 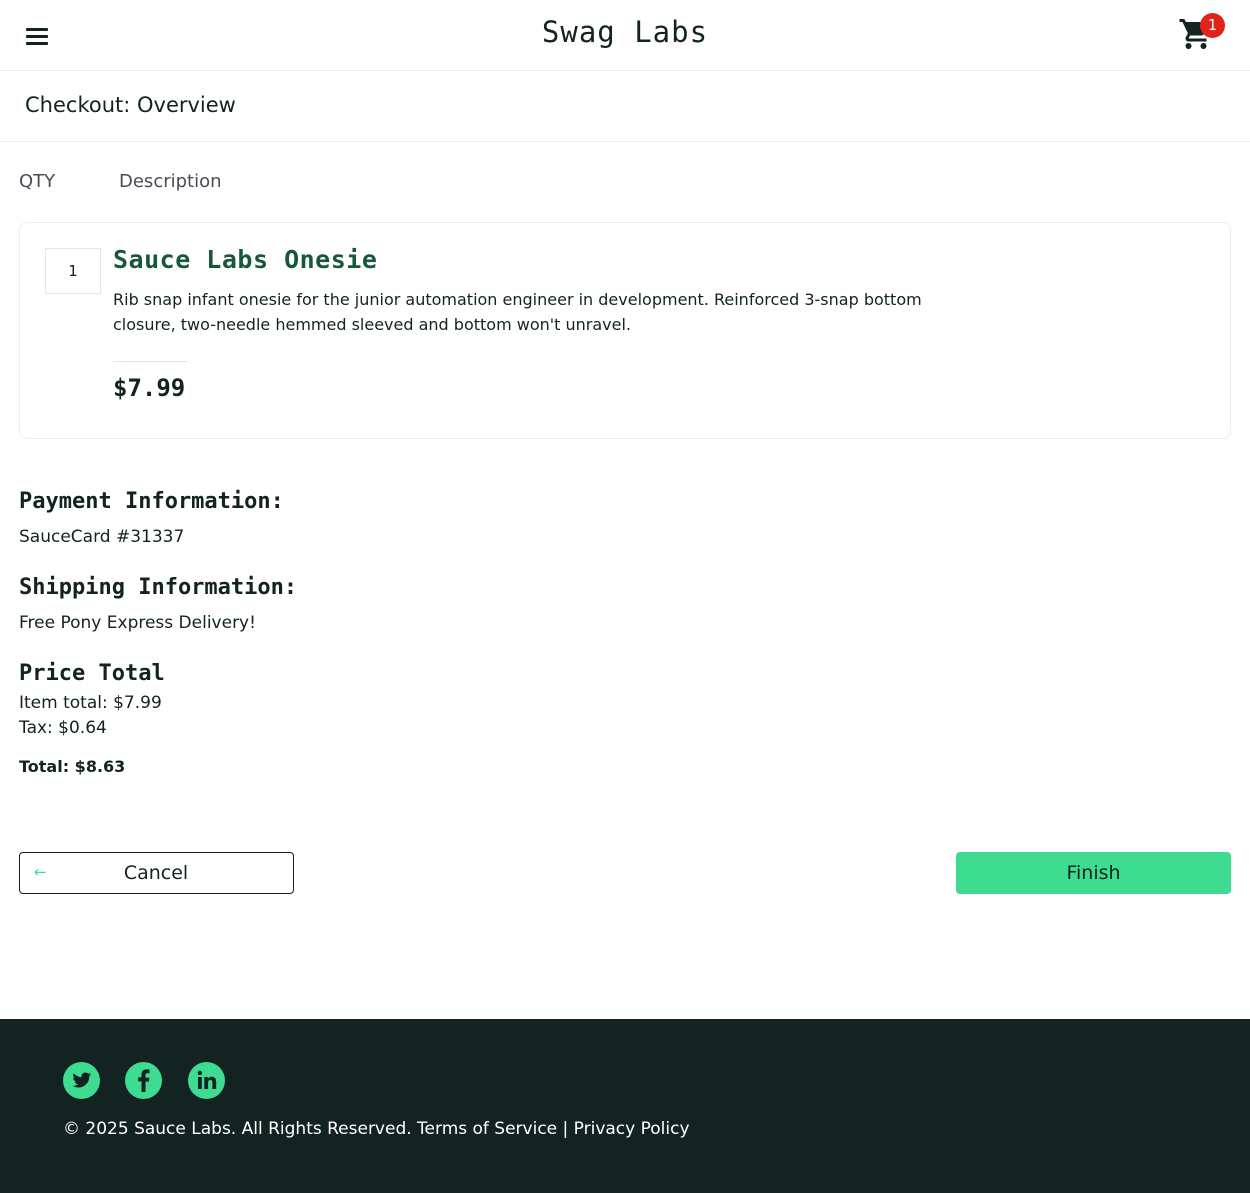 What do you see at coordinates (245, 259) in the screenshot?
I see `item-name-link: Sauce Labs Onesie` at bounding box center [245, 259].